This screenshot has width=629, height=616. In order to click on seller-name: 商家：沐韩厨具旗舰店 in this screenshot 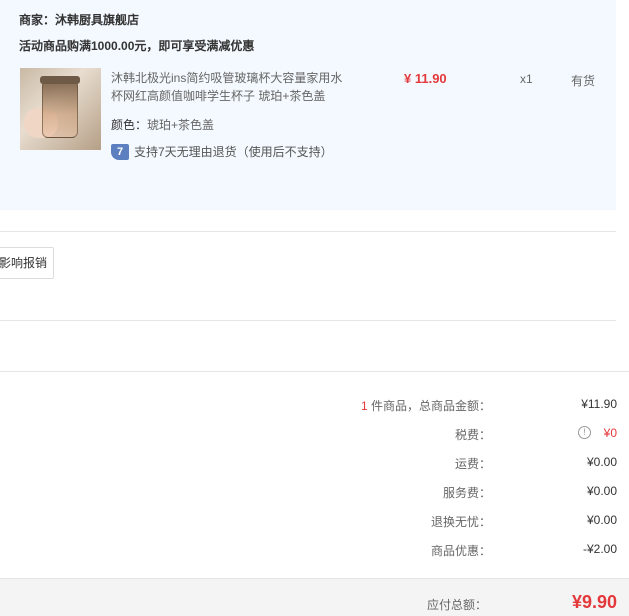, I will do `click(79, 19)`.